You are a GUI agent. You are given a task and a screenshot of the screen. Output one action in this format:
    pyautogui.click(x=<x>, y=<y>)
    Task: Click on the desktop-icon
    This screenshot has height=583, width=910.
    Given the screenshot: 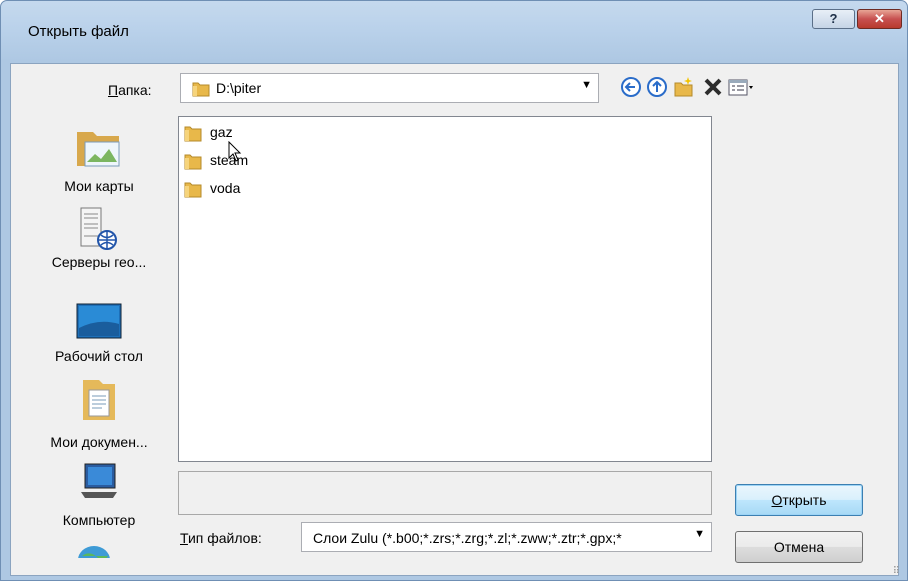 What is the action you would take?
    pyautogui.click(x=99, y=321)
    